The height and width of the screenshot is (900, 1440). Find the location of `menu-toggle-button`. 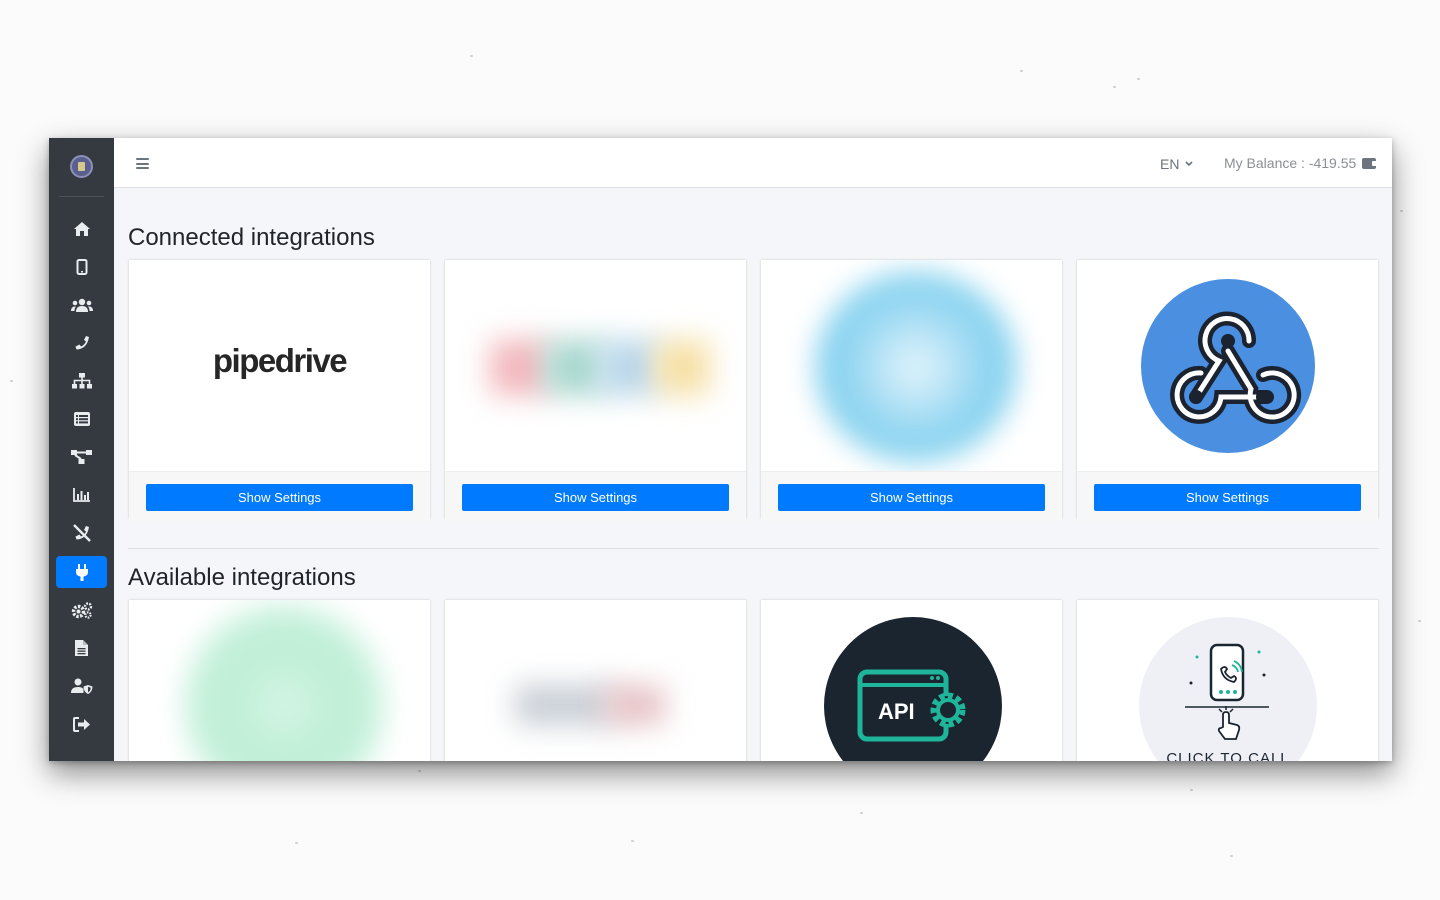

menu-toggle-button is located at coordinates (142, 163).